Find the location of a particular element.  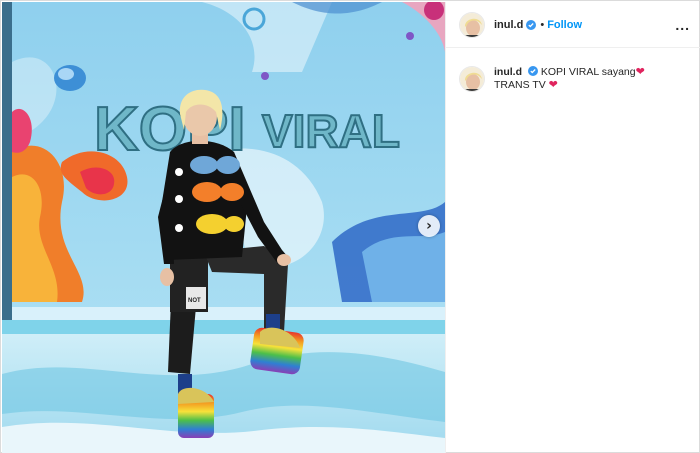

screen-title-viral: VIRAL is located at coordinates (331, 131).